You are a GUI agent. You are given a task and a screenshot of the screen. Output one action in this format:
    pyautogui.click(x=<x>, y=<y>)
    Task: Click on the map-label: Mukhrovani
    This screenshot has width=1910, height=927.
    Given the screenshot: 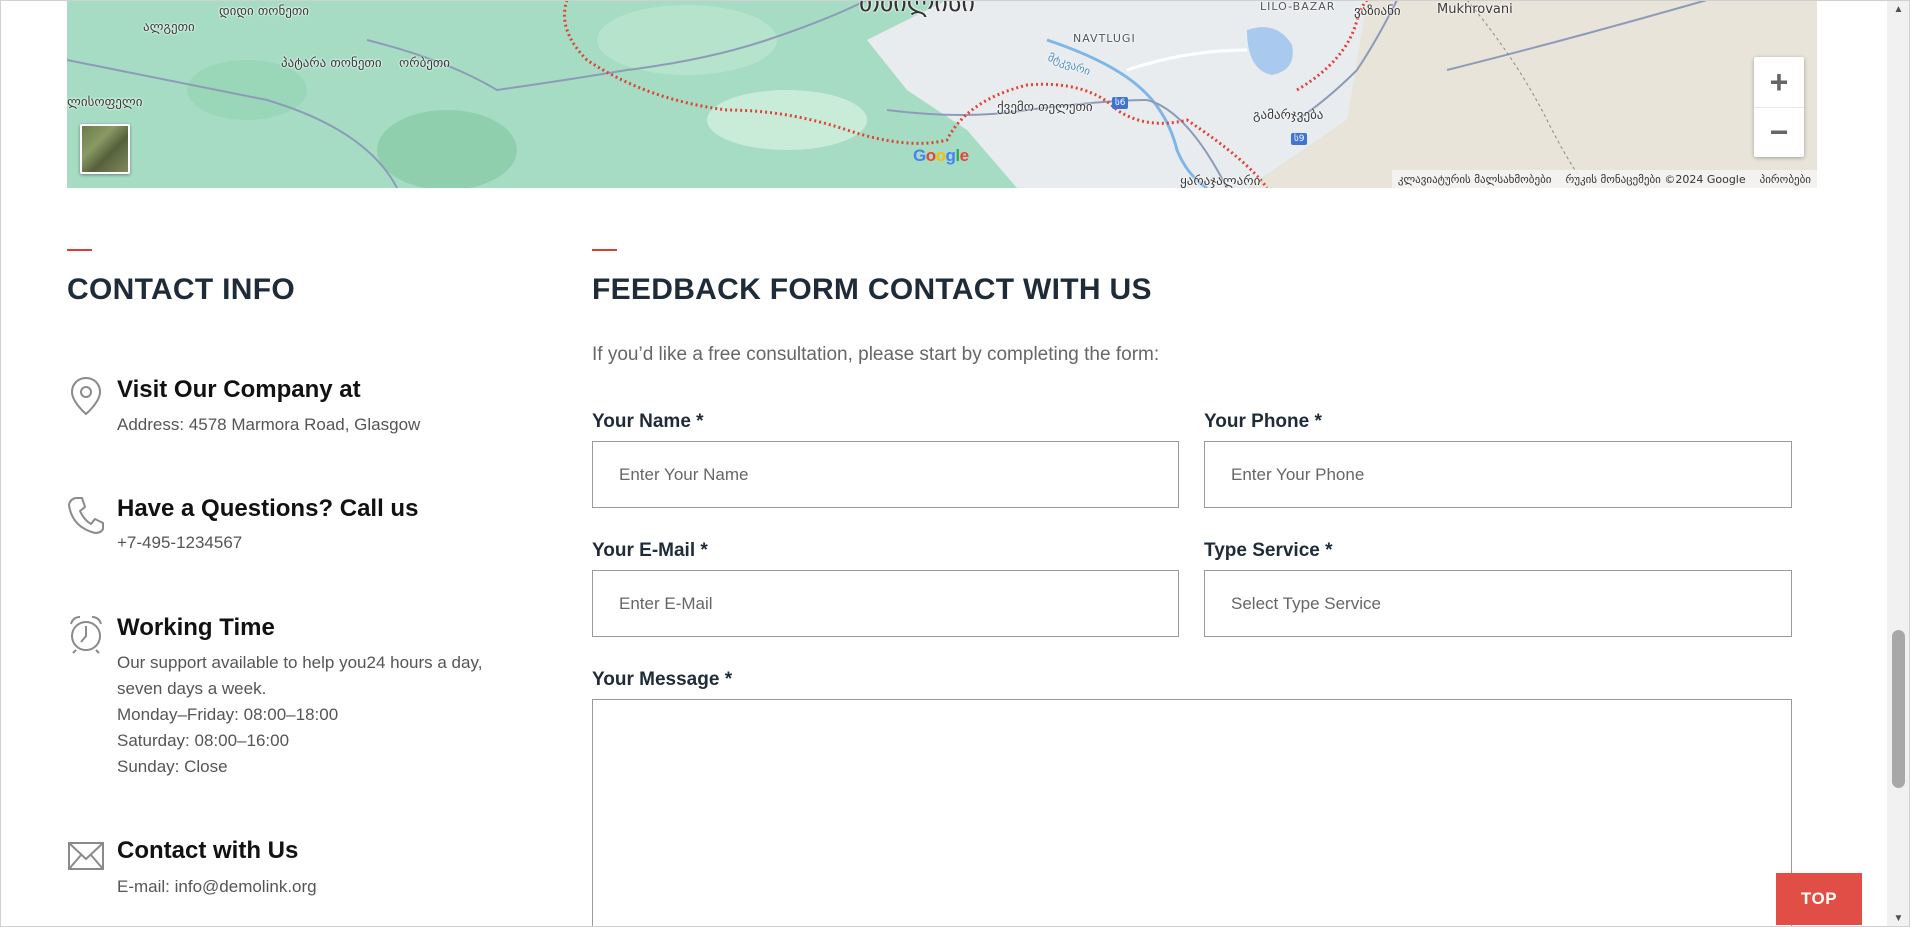 What is the action you would take?
    pyautogui.click(x=1475, y=9)
    